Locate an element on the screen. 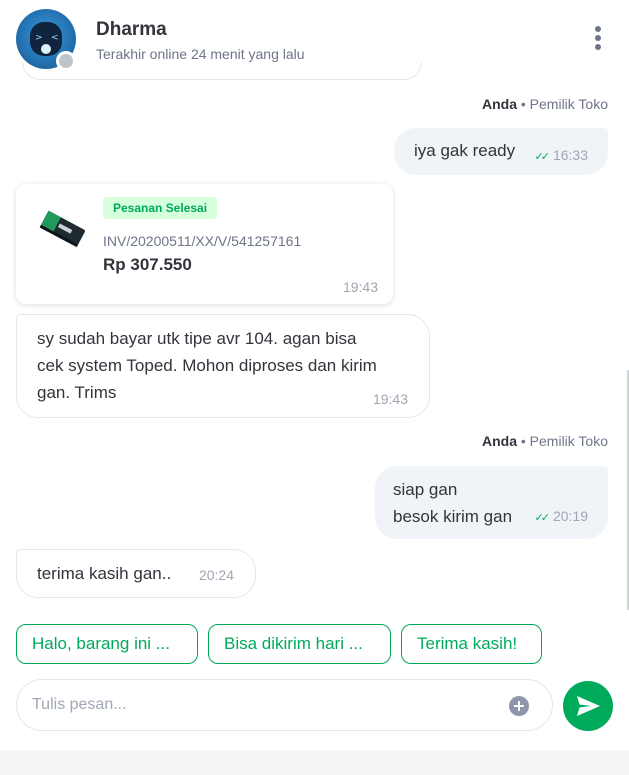 This screenshot has height=775, width=629. product-image-icon is located at coordinates (62, 229).